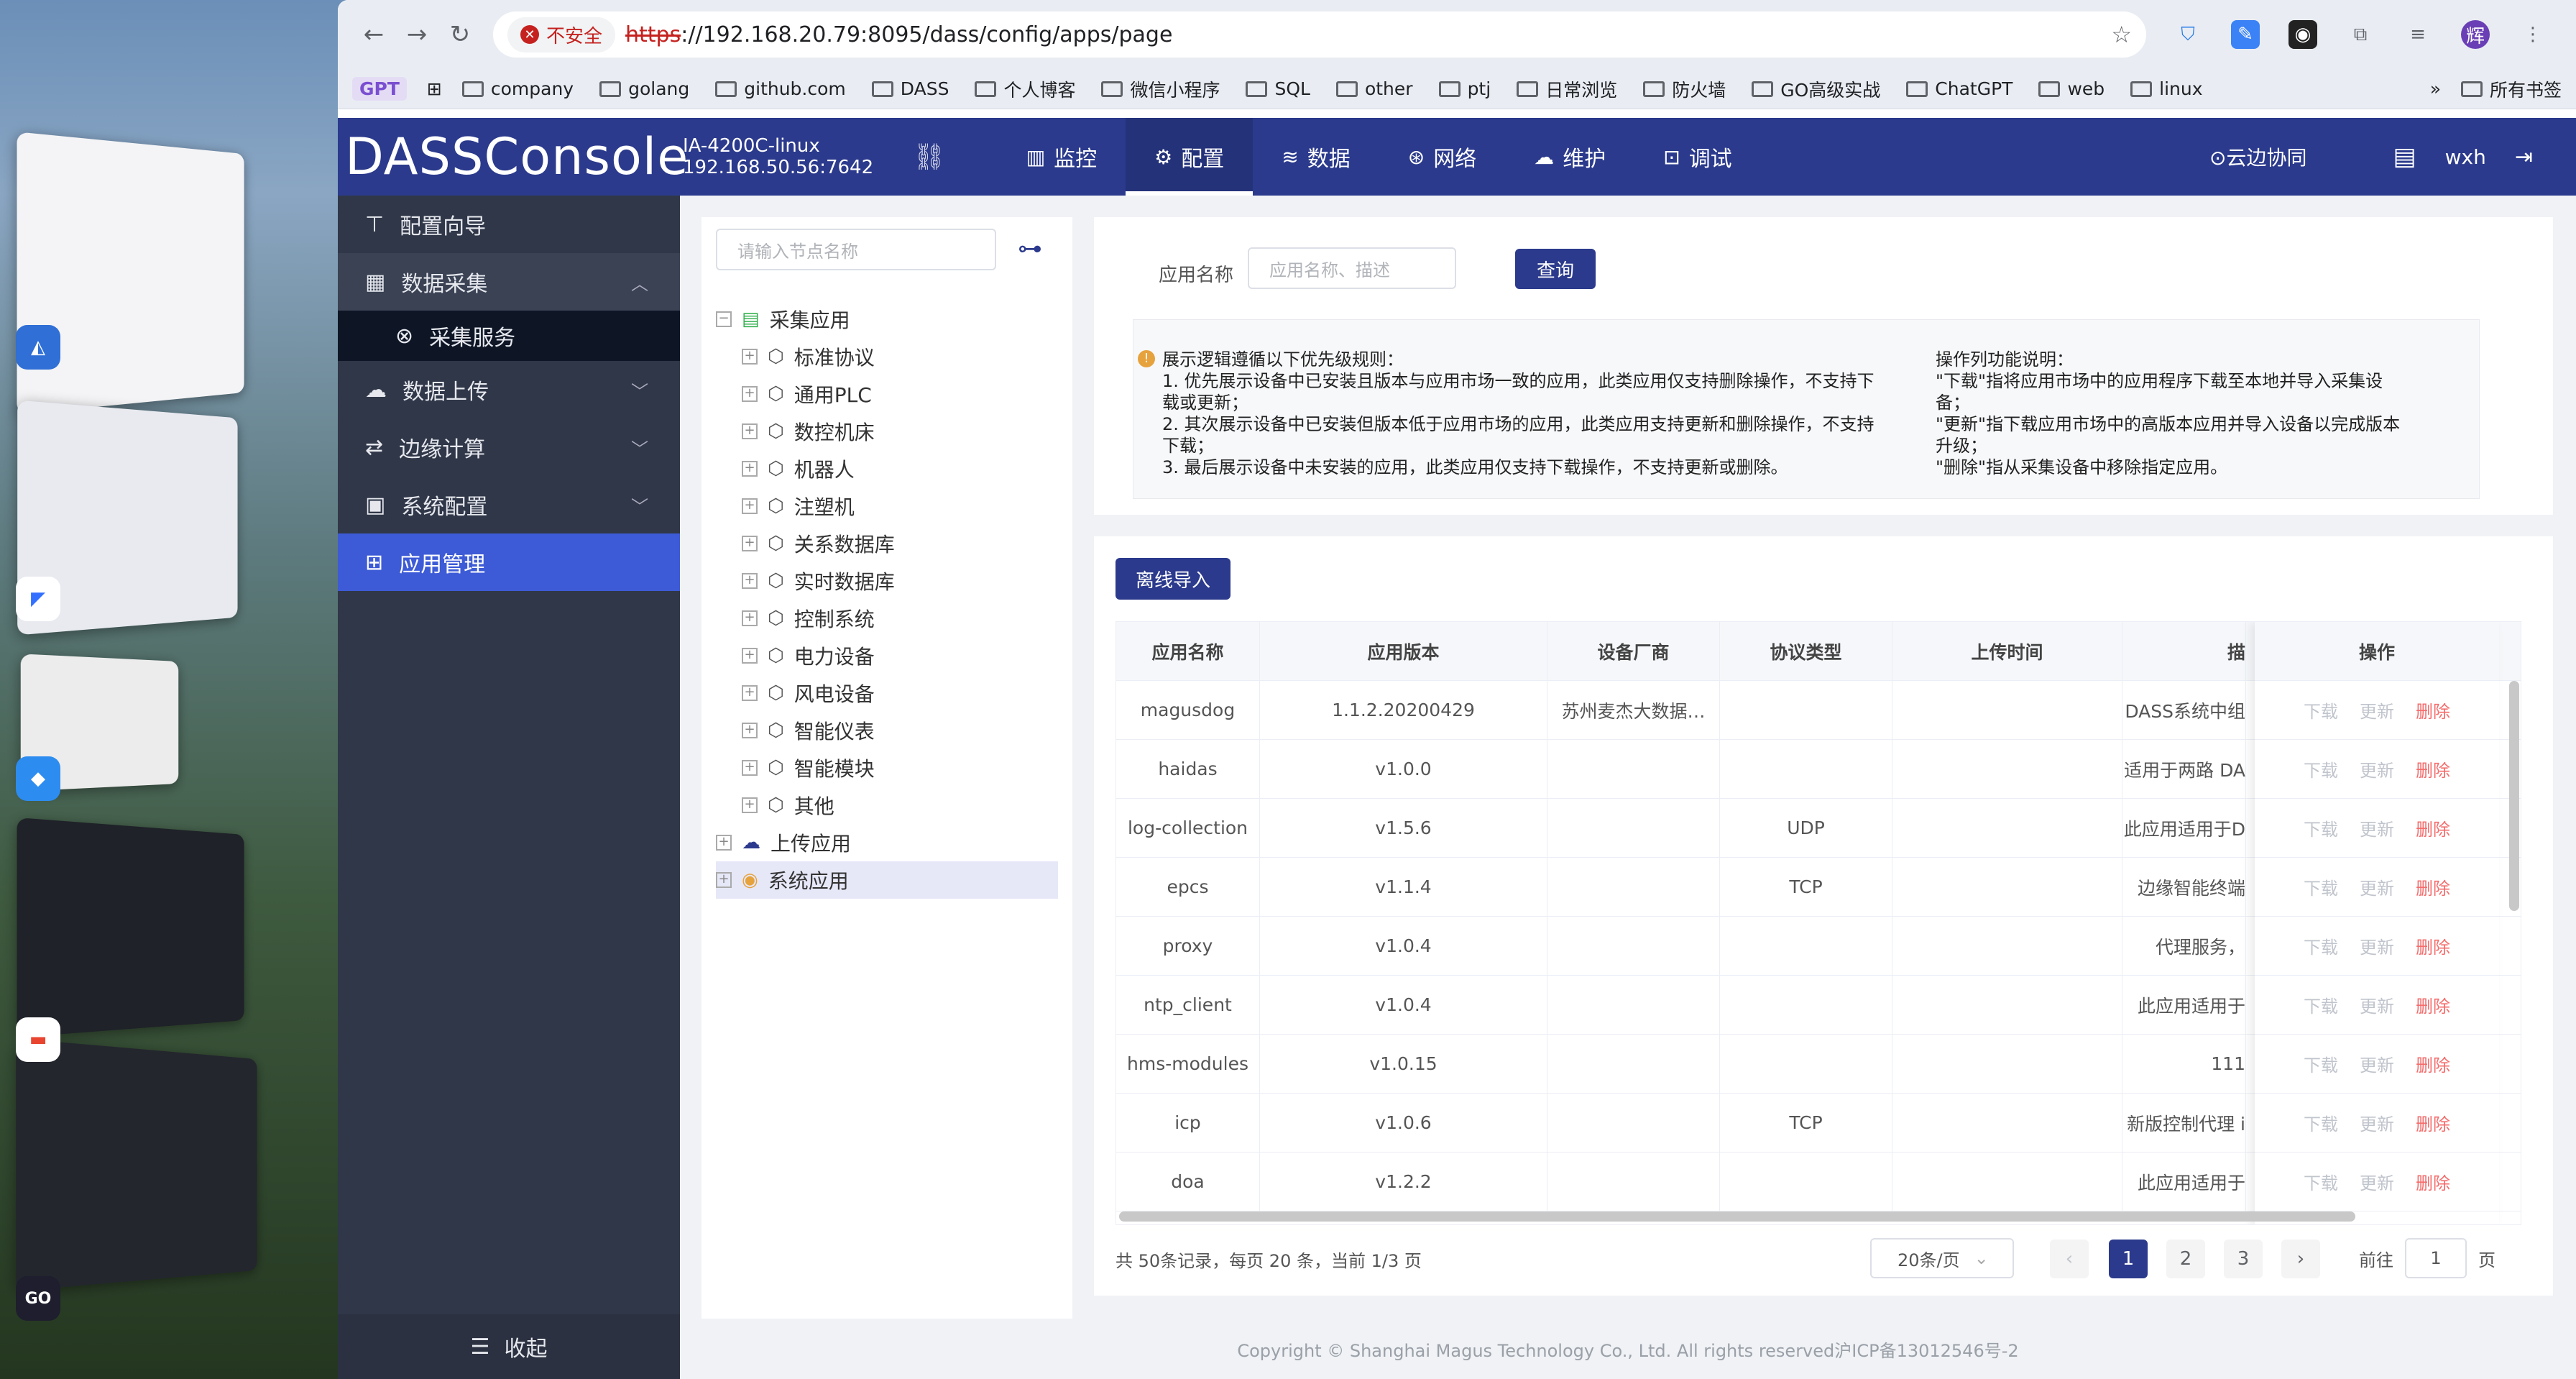  What do you see at coordinates (788, 805) in the screenshot?
I see `tree-node-child: + ⬡ 其他` at bounding box center [788, 805].